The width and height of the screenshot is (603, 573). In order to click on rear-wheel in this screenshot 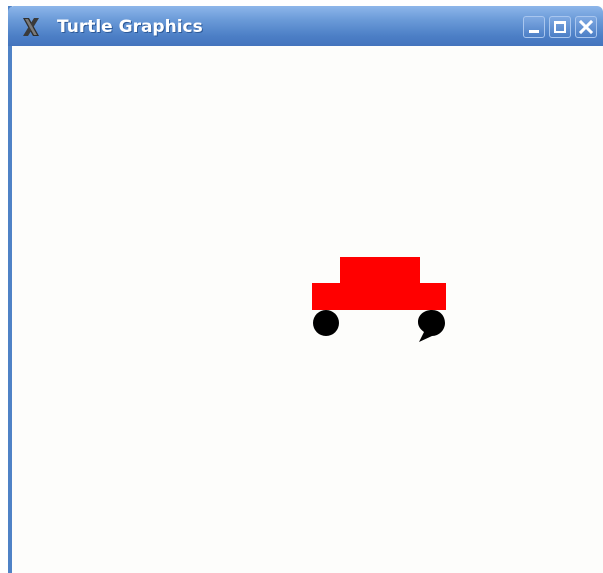, I will do `click(326, 323)`.